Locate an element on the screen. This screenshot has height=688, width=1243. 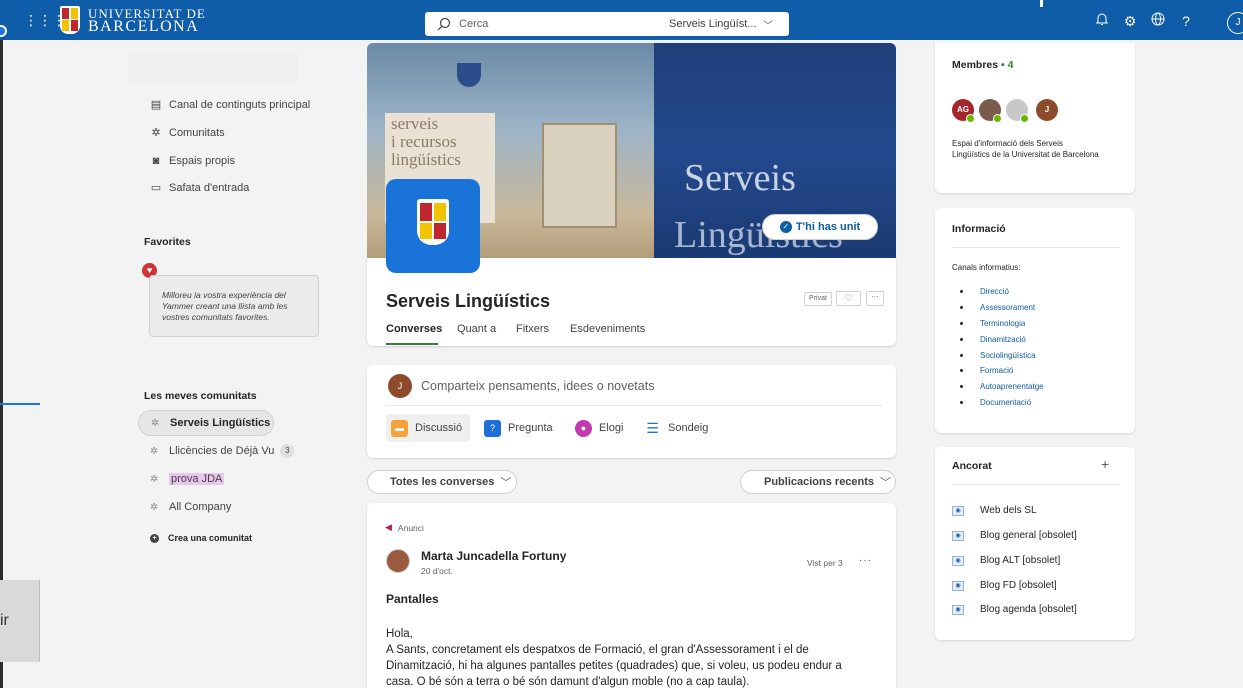
pinned-item-label: Blog general [obsolet] is located at coordinates (1028, 535).